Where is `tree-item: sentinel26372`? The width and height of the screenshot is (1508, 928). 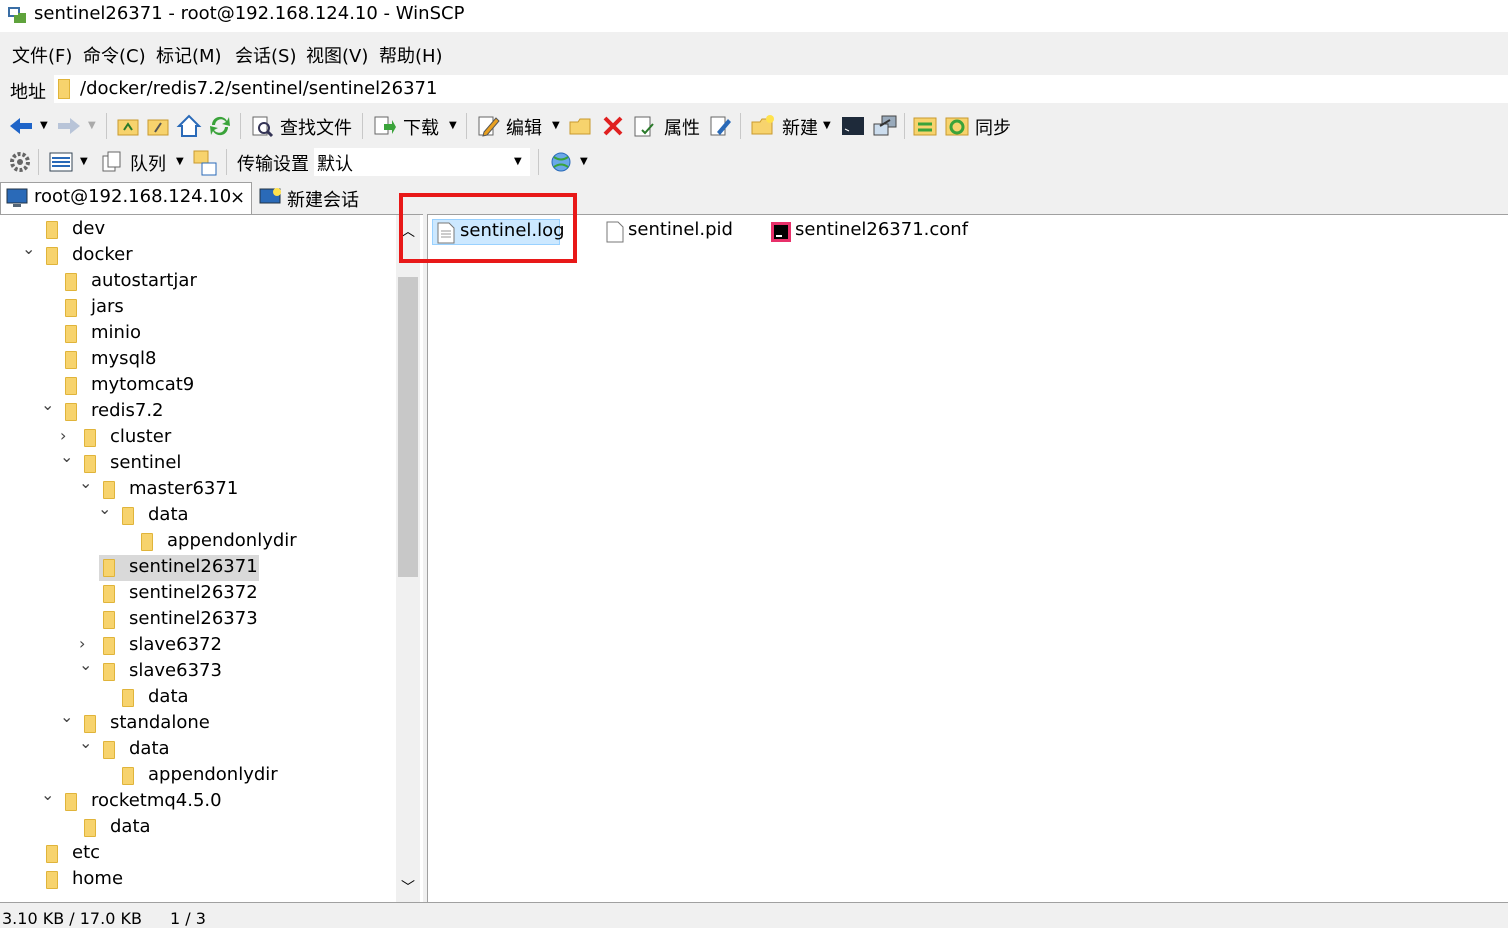
tree-item: sentinel26372 is located at coordinates (197, 594).